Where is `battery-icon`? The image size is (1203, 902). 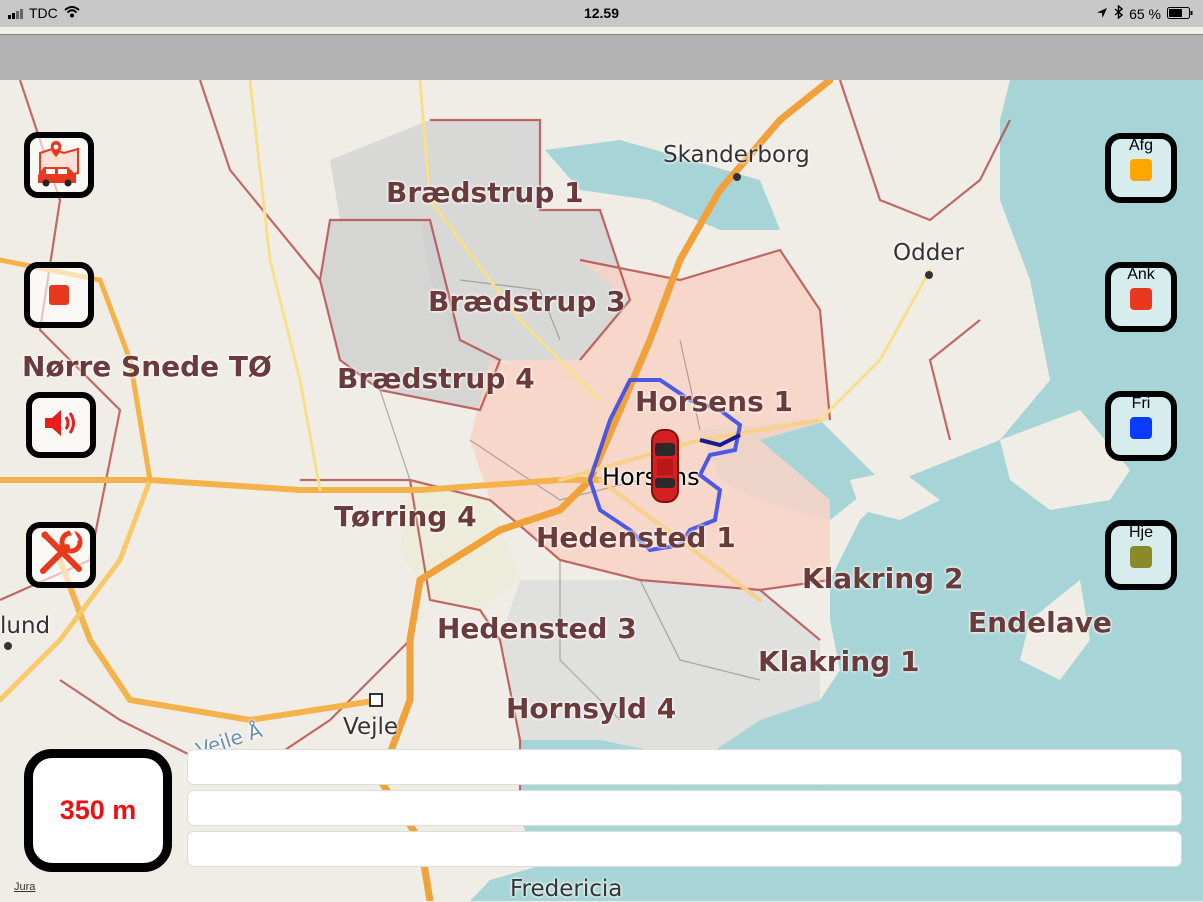
battery-icon is located at coordinates (1180, 14).